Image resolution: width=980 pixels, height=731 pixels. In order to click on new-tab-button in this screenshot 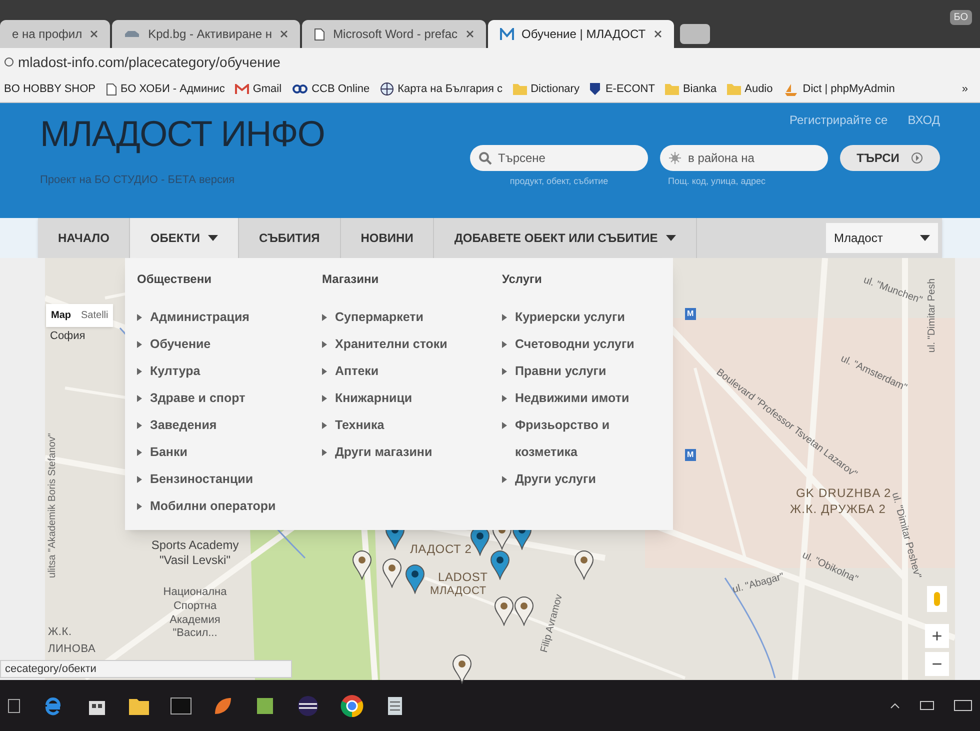, I will do `click(695, 34)`.